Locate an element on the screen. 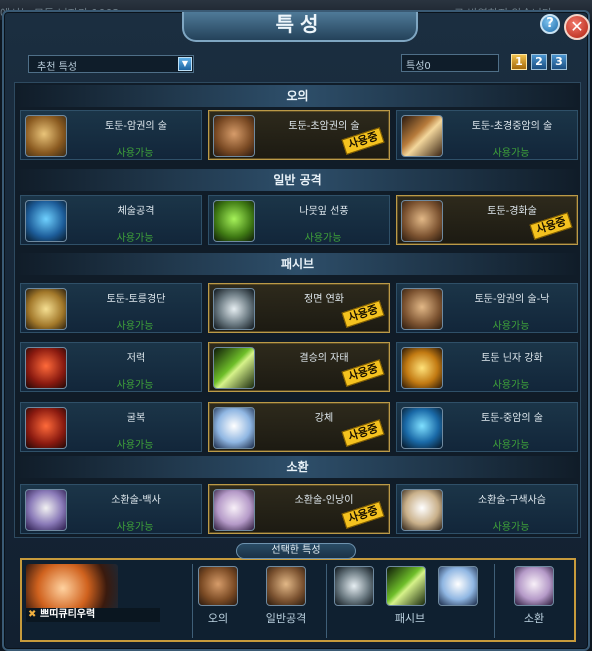 This screenshot has height=651, width=592. page-3-button: 3 is located at coordinates (559, 62).